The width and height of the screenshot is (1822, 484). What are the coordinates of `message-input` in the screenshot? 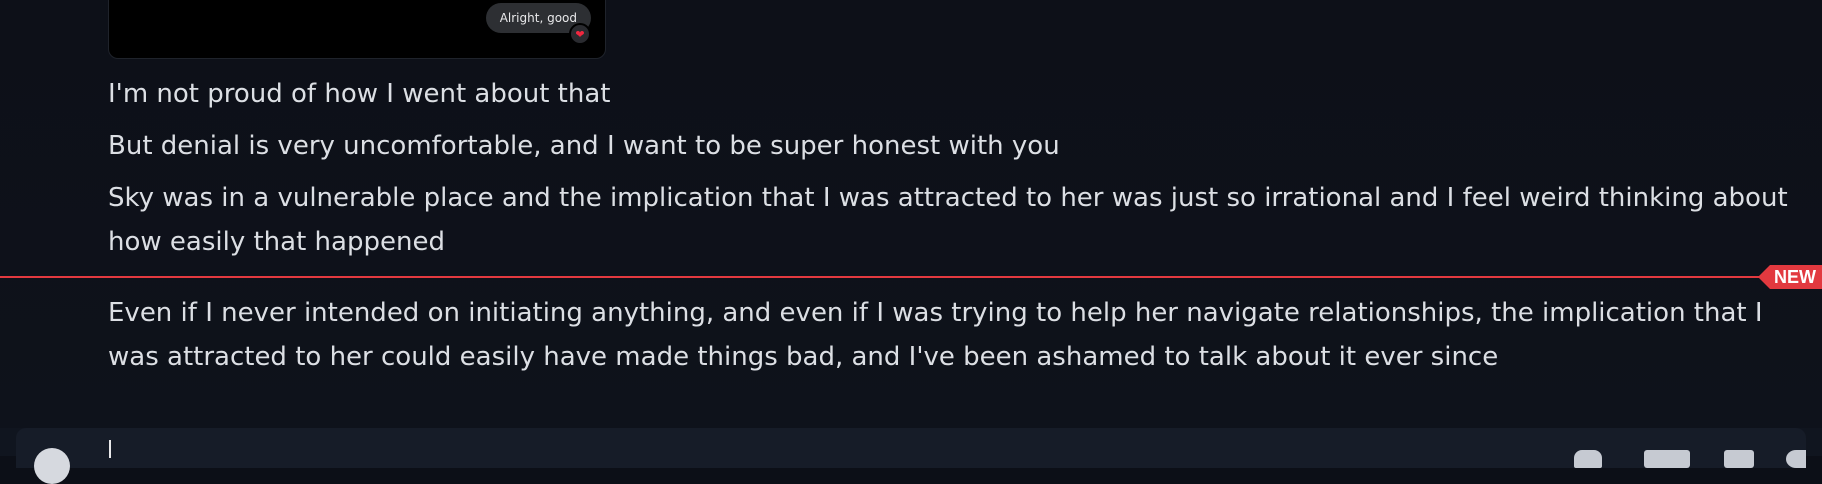 It's located at (911, 456).